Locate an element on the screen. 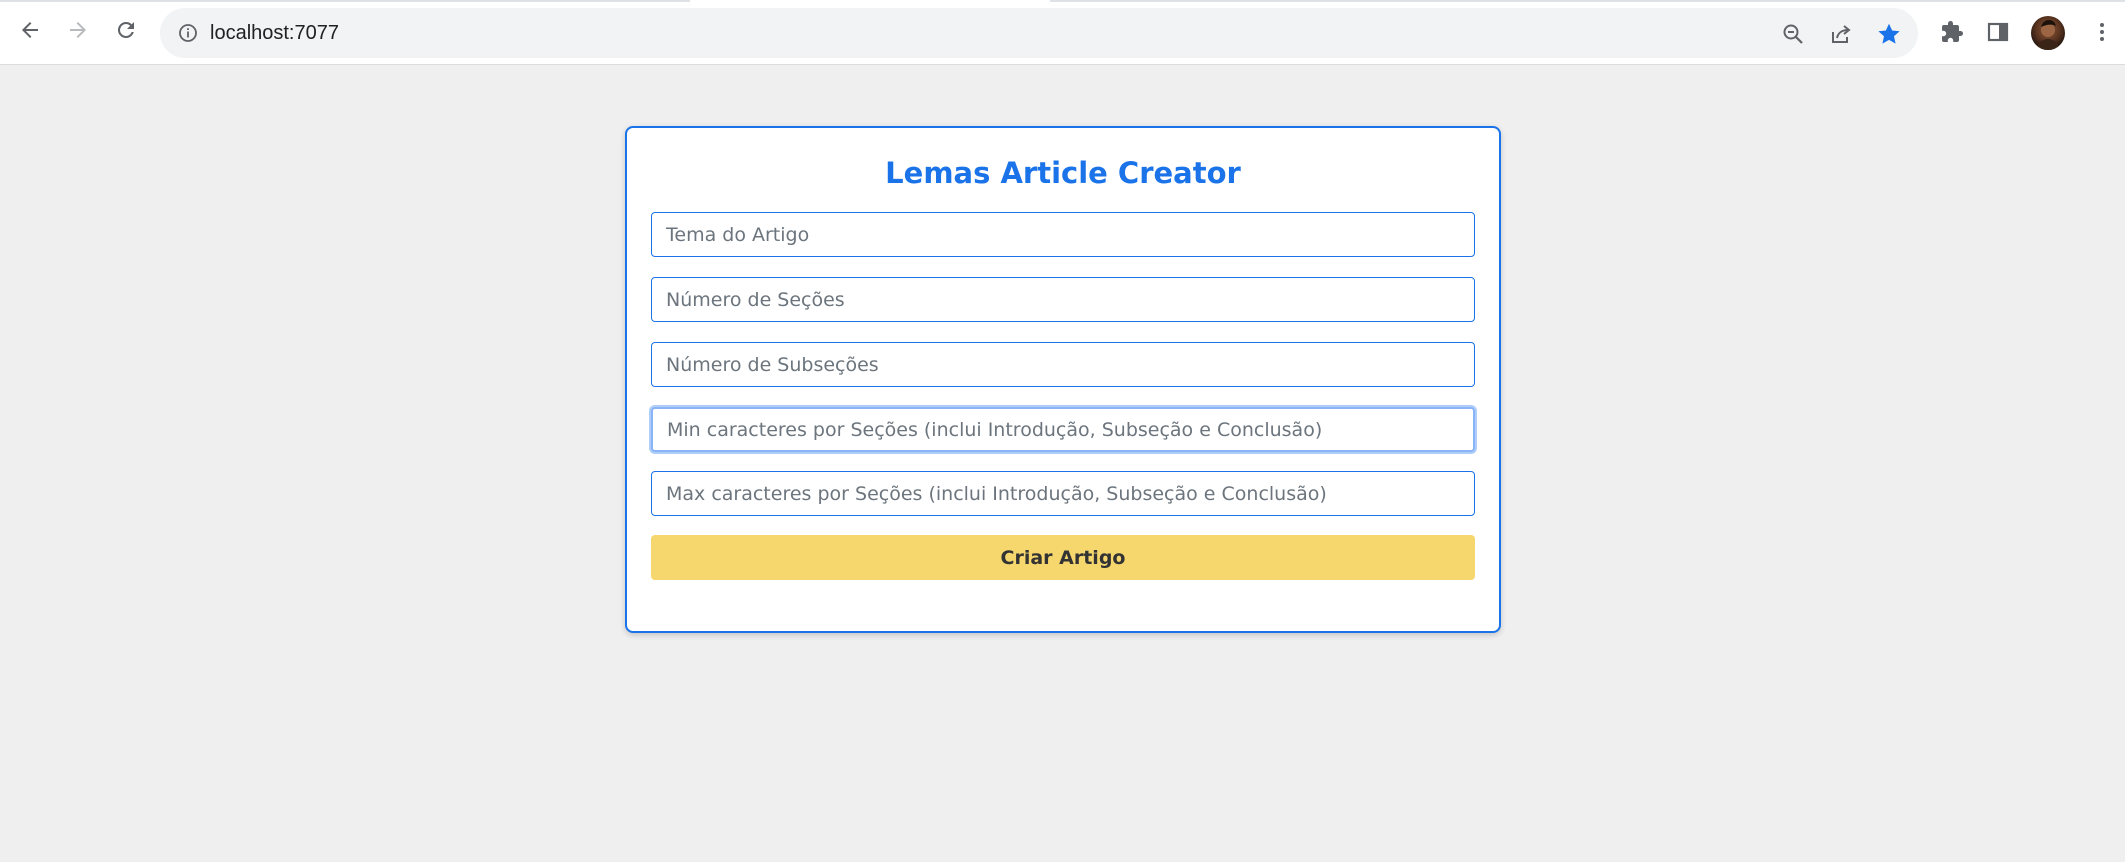 The height and width of the screenshot is (862, 2125). arrow-right-icon is located at coordinates (78, 30).